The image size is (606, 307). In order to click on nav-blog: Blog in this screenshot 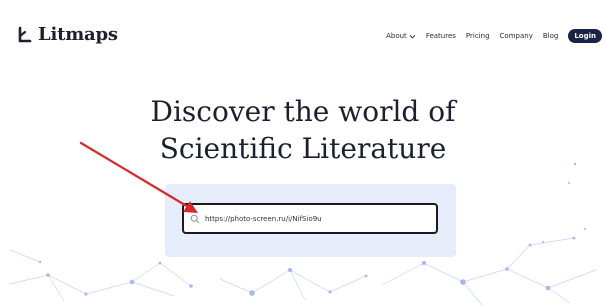, I will do `click(550, 36)`.